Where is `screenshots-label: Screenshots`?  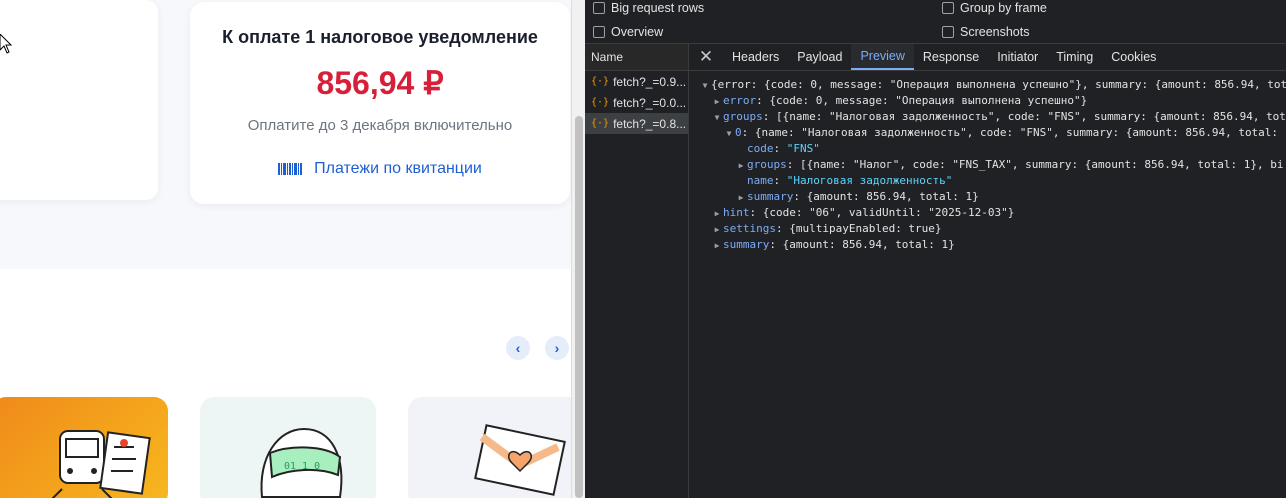 screenshots-label: Screenshots is located at coordinates (995, 32).